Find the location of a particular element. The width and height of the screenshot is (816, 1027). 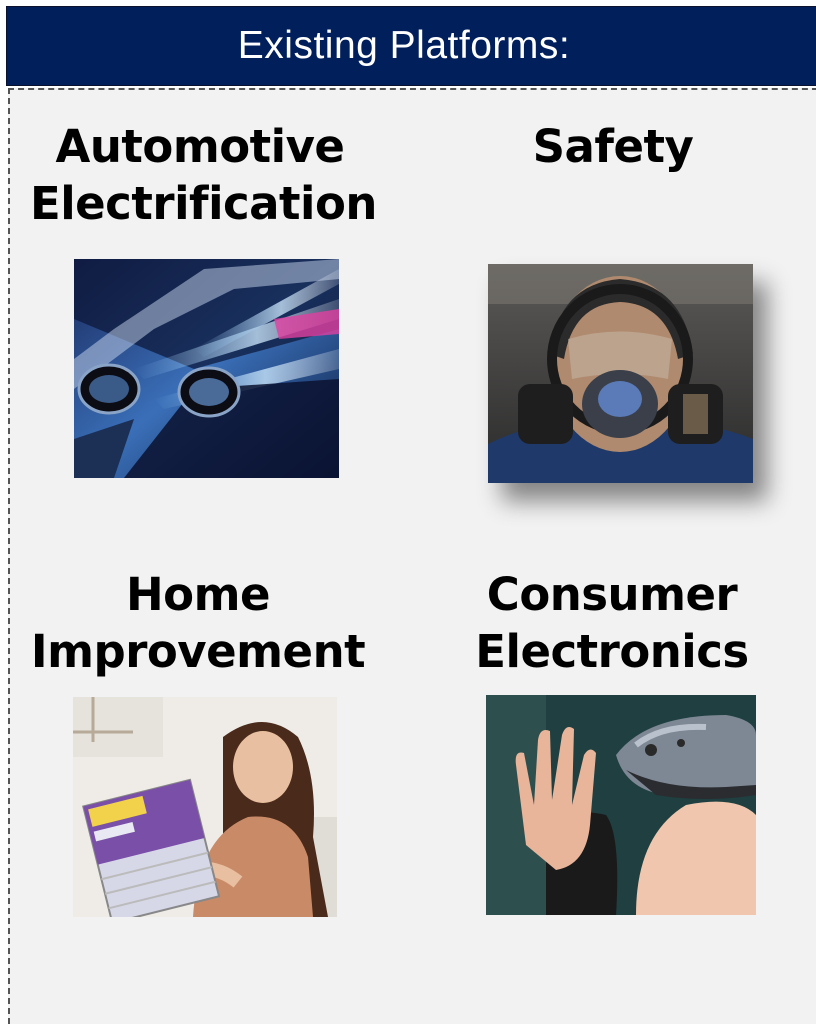

platform-title-line: Safety is located at coordinates (613, 146).